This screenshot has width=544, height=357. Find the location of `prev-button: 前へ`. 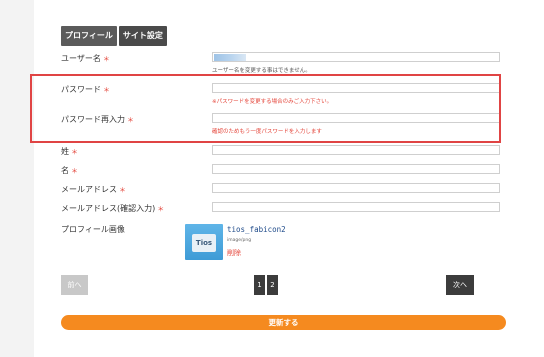

prev-button: 前へ is located at coordinates (74, 285).